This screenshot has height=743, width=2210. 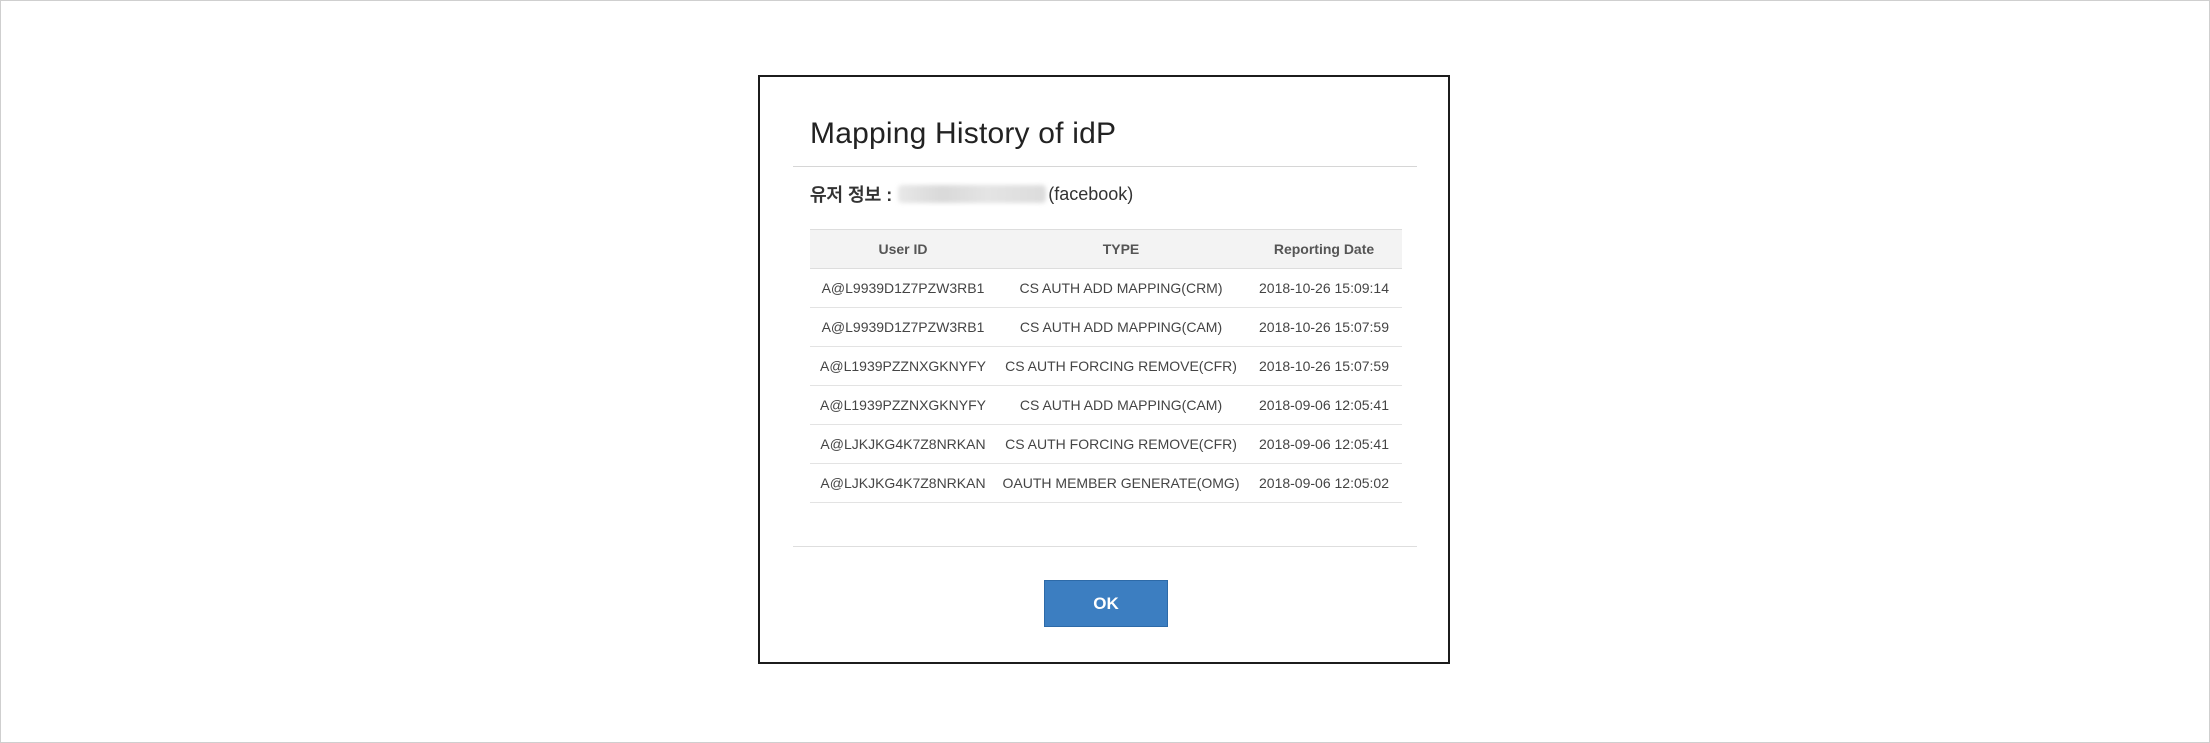 I want to click on user-info-value-redacted: 1279021309907493, so click(x=972, y=194).